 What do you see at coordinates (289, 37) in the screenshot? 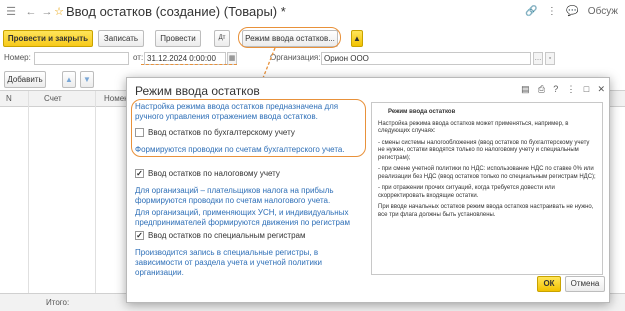
I see `mode-button-highlight` at bounding box center [289, 37].